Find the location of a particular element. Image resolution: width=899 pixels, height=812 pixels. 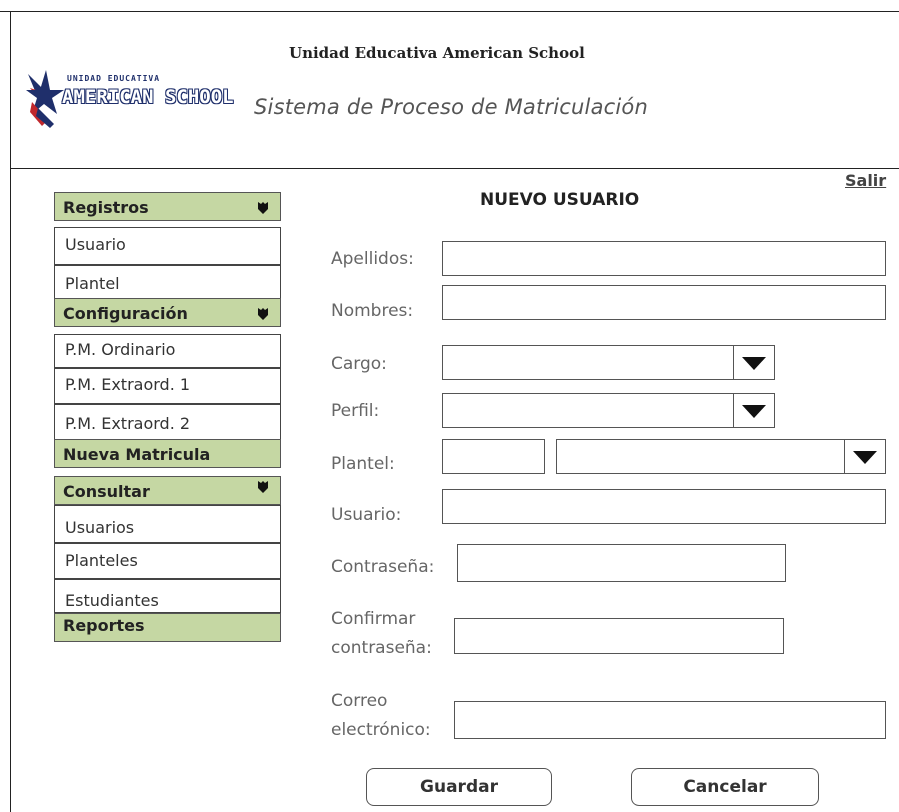

header-divider is located at coordinates (454, 168).